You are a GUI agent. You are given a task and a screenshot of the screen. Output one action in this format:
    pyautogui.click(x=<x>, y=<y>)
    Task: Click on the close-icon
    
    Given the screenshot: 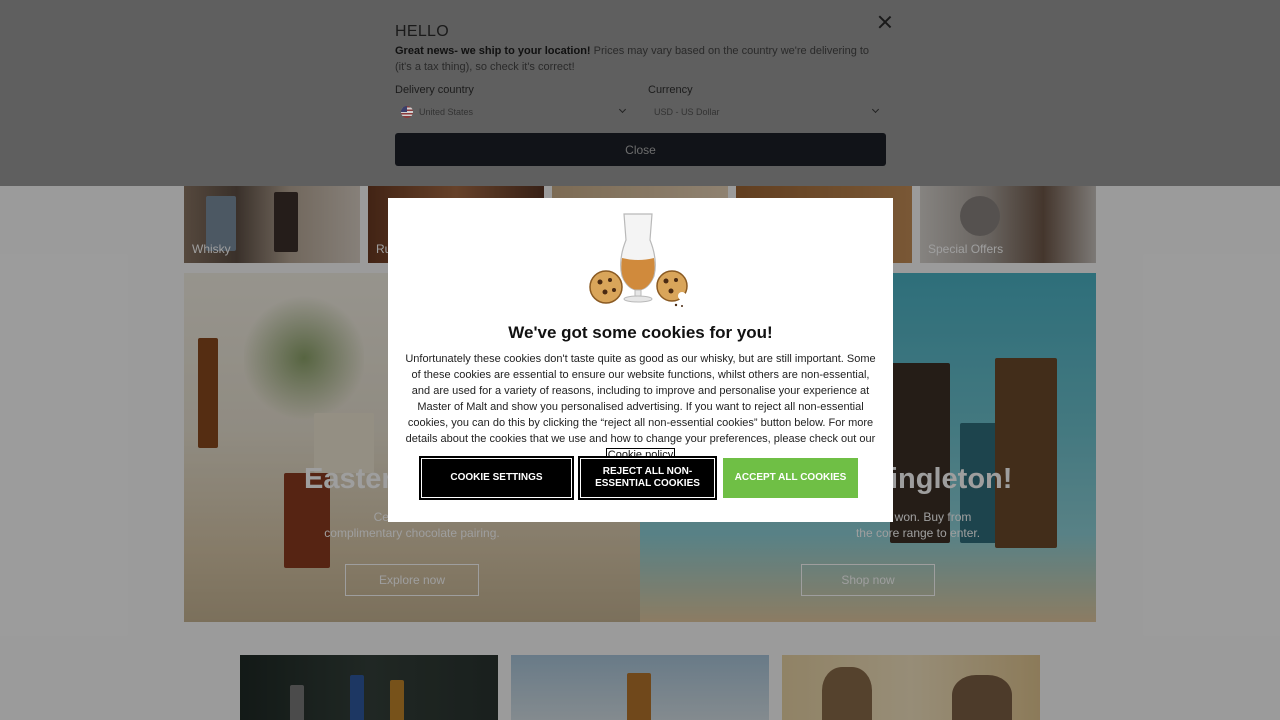 What is the action you would take?
    pyautogui.click(x=885, y=22)
    